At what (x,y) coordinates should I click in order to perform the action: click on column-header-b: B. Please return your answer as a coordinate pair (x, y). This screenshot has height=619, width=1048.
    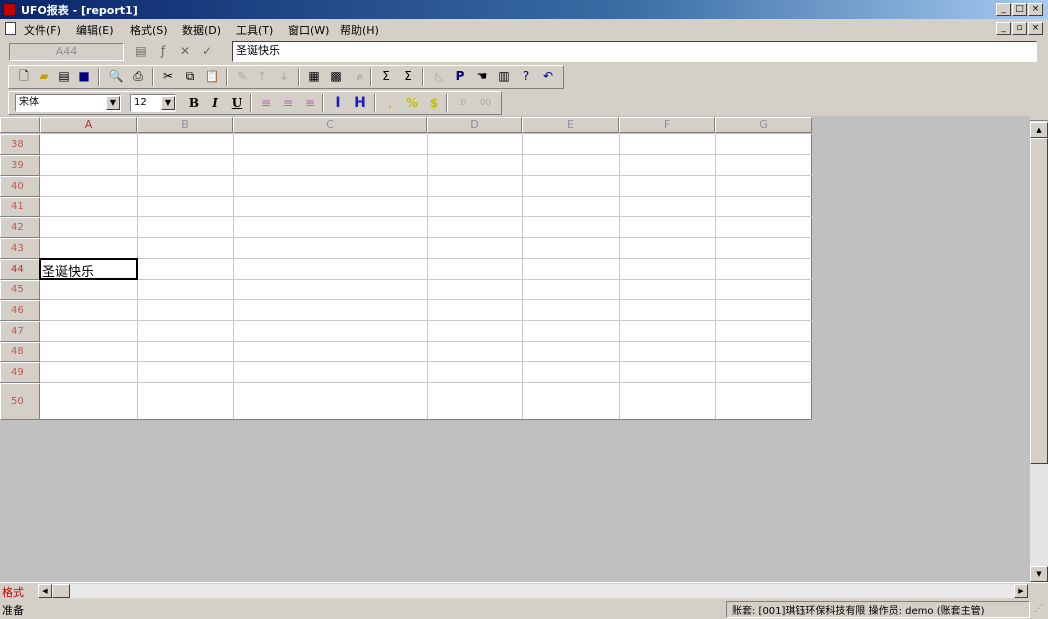
    Looking at the image, I should click on (185, 125).